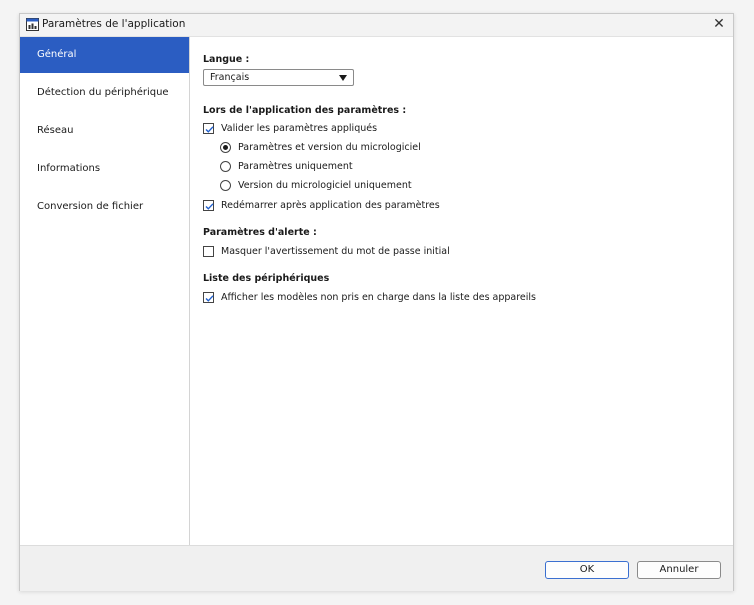  I want to click on sidebar-item-information: Informations, so click(104, 169).